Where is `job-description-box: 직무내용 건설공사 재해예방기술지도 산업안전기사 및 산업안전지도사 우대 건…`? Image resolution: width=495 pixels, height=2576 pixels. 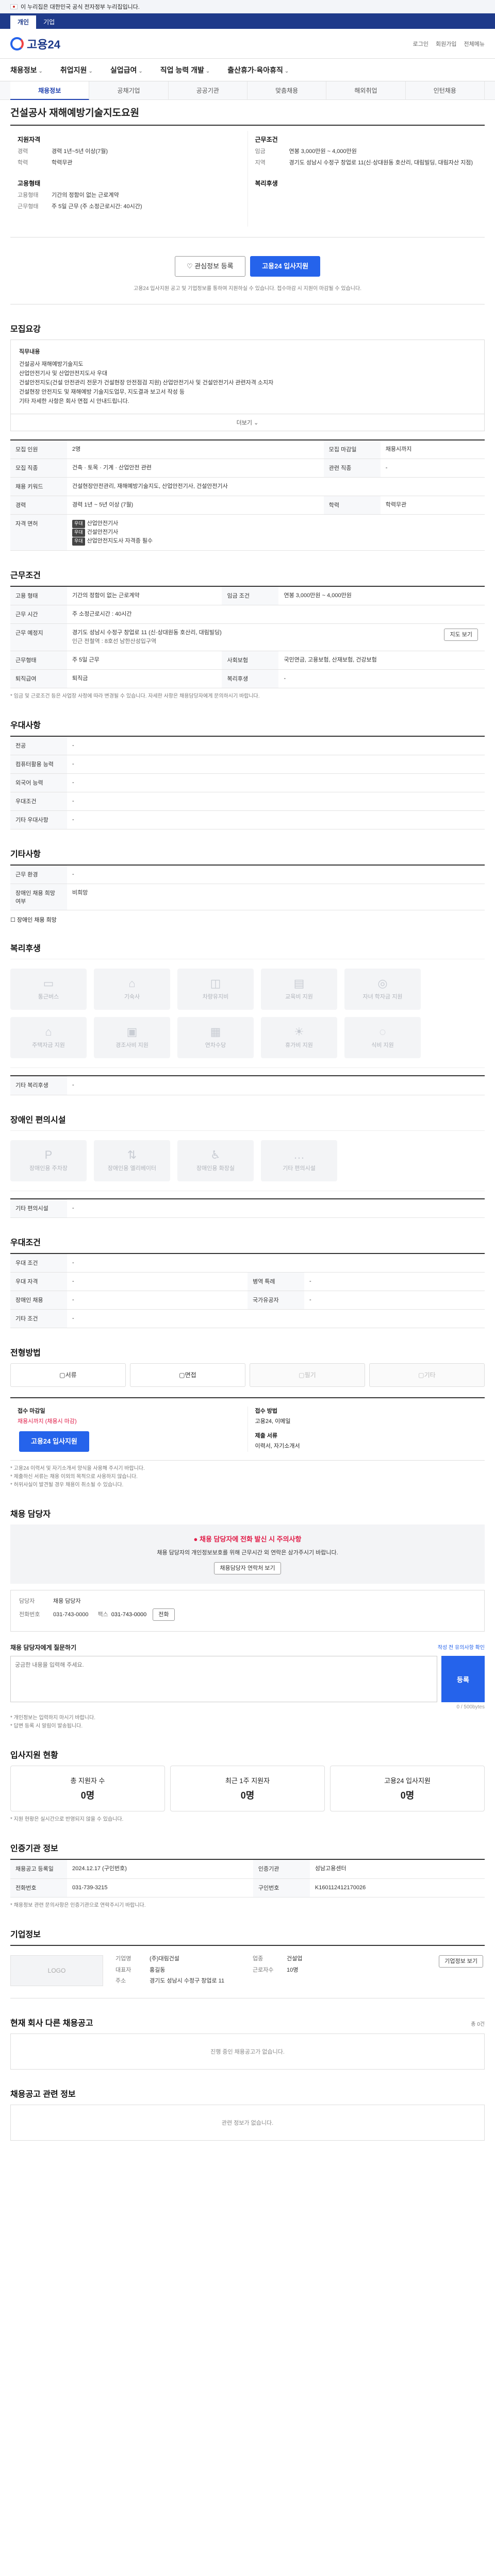
job-description-box: 직무내용 건설공사 재해예방기술지도 산업안전기사 및 산업안전지도사 우대 건… is located at coordinates (247, 376).